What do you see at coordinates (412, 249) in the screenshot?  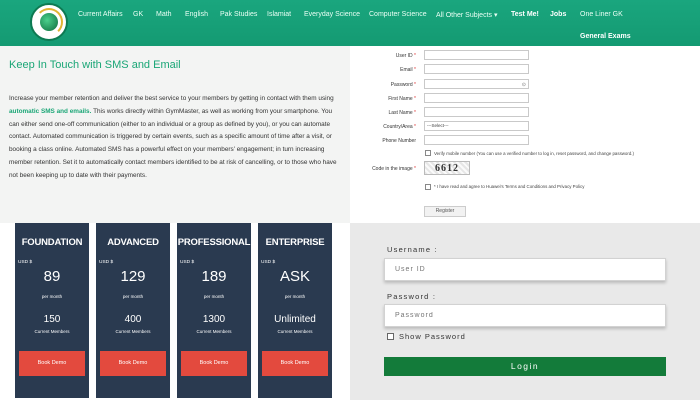 I see `username-label: Username :` at bounding box center [412, 249].